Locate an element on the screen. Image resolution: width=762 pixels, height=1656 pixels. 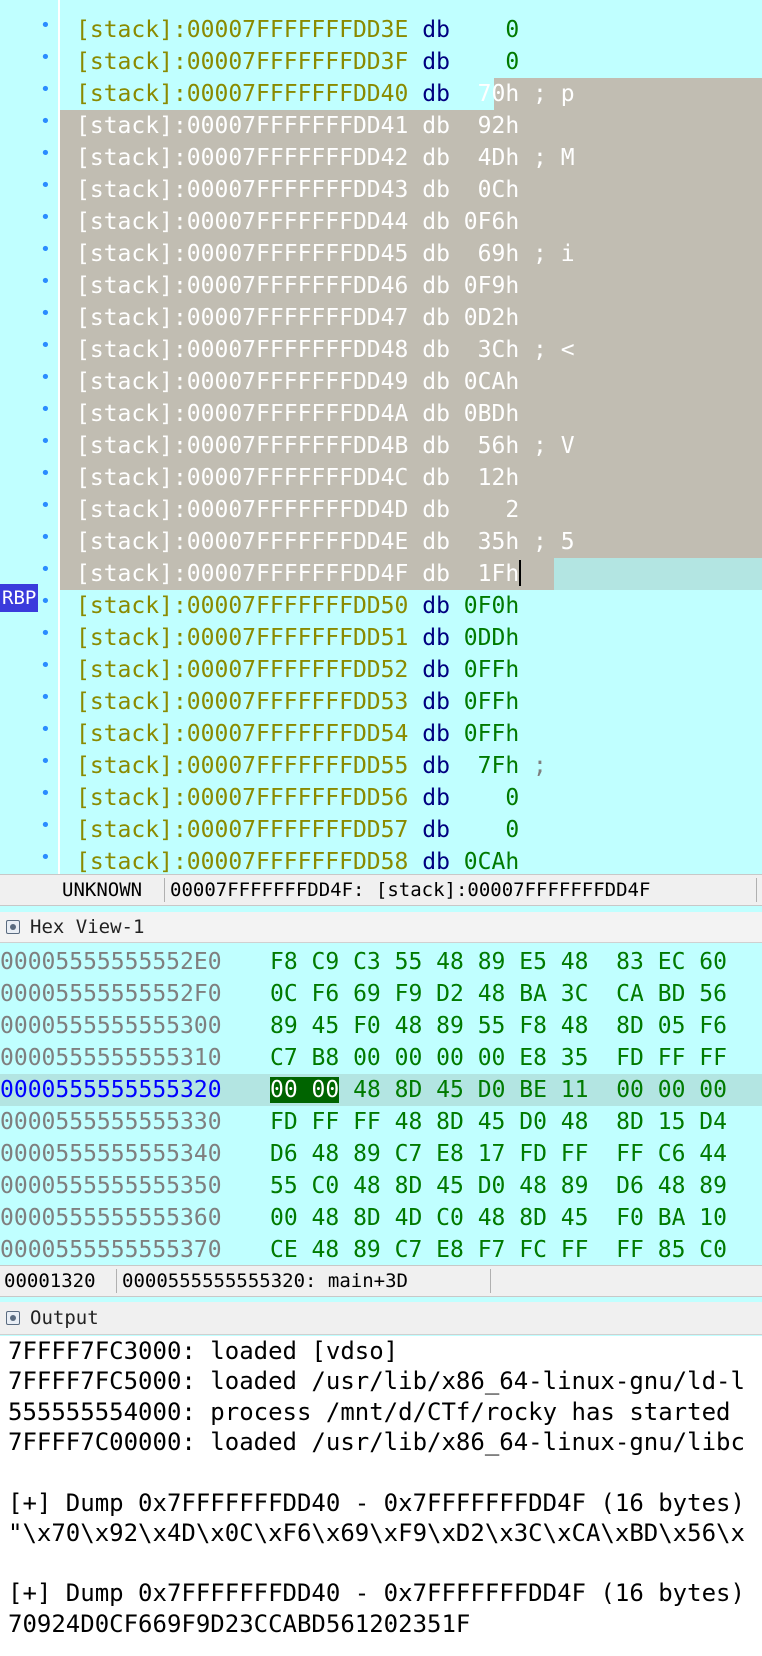
stack-row: • [stack]:00007FFFFFFFDD4E db 35h ; 5 is located at coordinates (381, 542).